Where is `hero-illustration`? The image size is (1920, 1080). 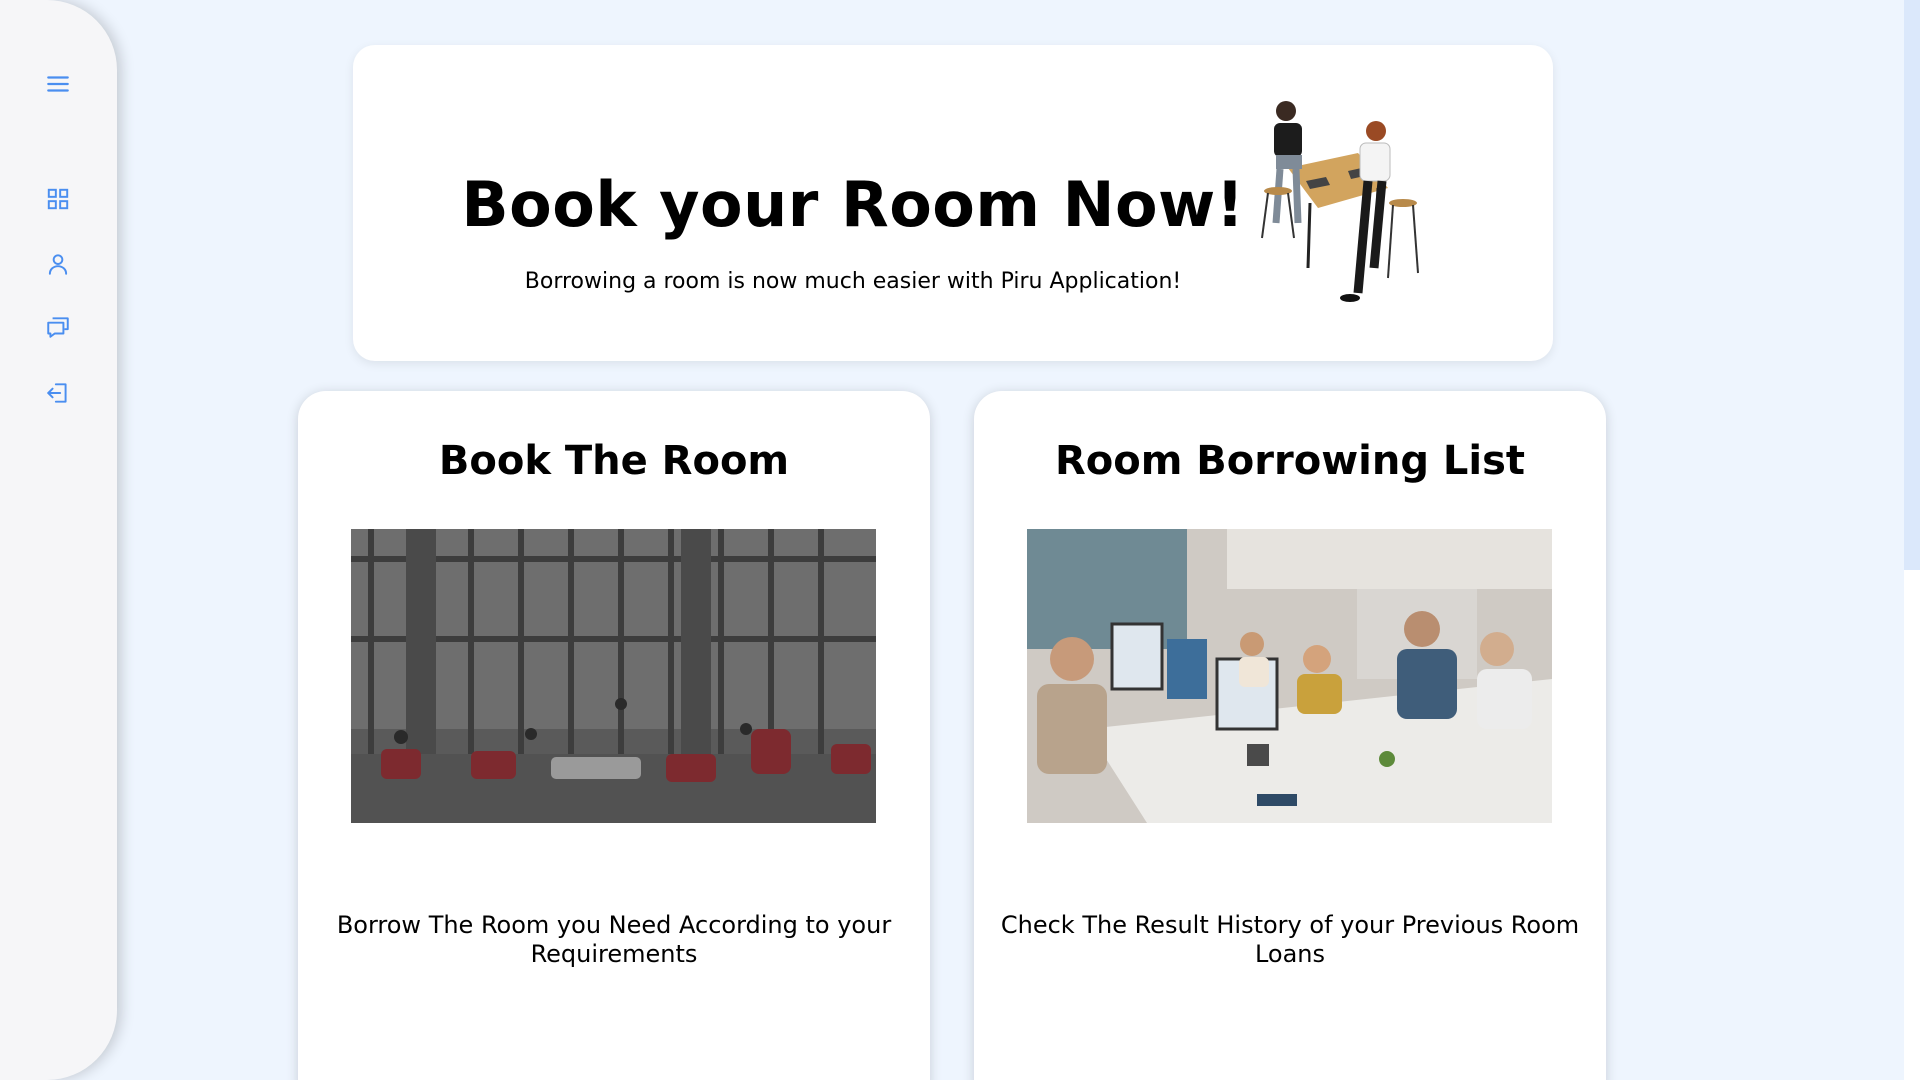 hero-illustration is located at coordinates (1343, 201).